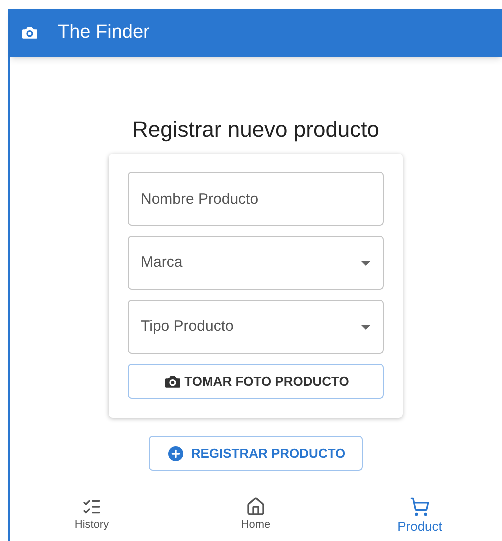 The height and width of the screenshot is (541, 502). I want to click on register-product-button: REGISTRAR PRODUCTO, so click(256, 453).